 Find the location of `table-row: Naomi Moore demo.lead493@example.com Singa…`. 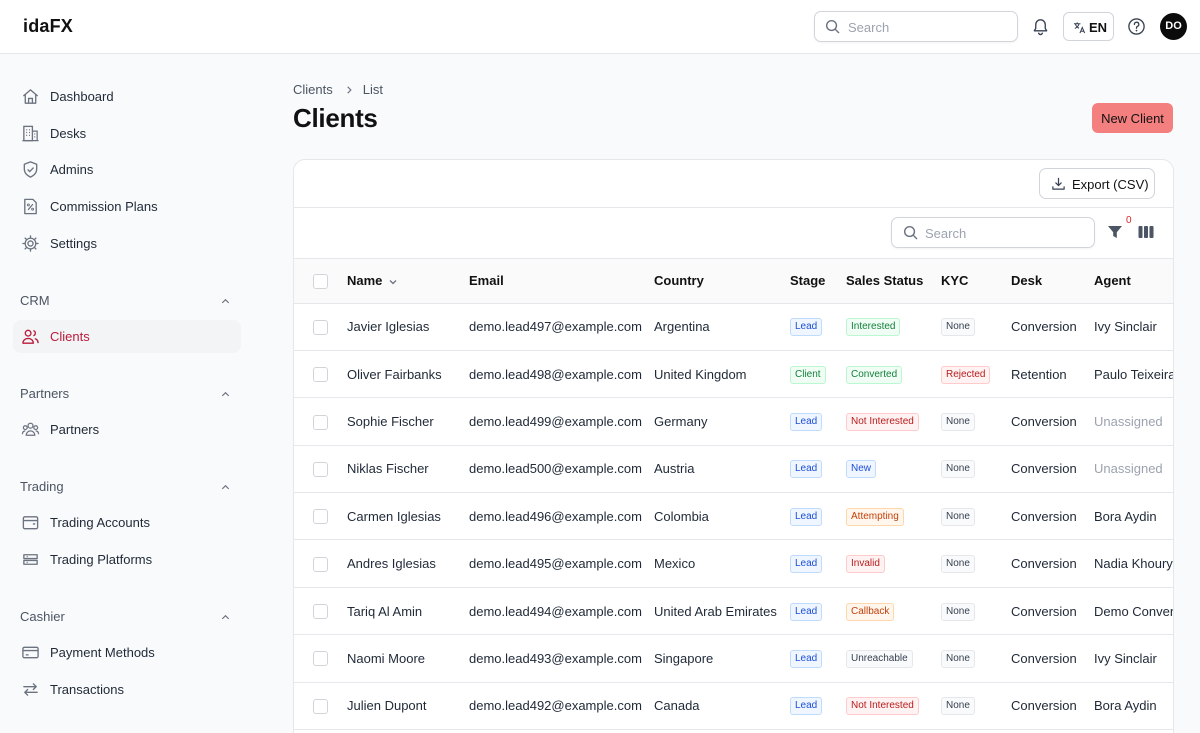

table-row: Naomi Moore demo.lead493@example.com Singa… is located at coordinates (733, 658).